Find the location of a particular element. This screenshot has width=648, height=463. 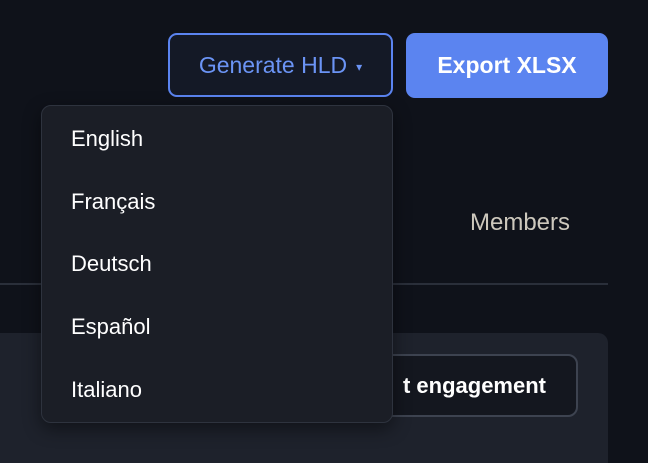

export-xlsx-button: Export XLSX is located at coordinates (507, 65).